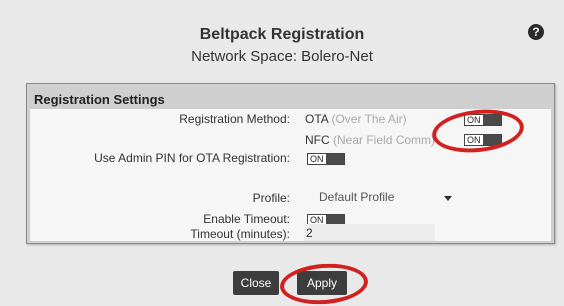 The width and height of the screenshot is (564, 306). I want to click on ota-toggle: ON, so click(483, 120).